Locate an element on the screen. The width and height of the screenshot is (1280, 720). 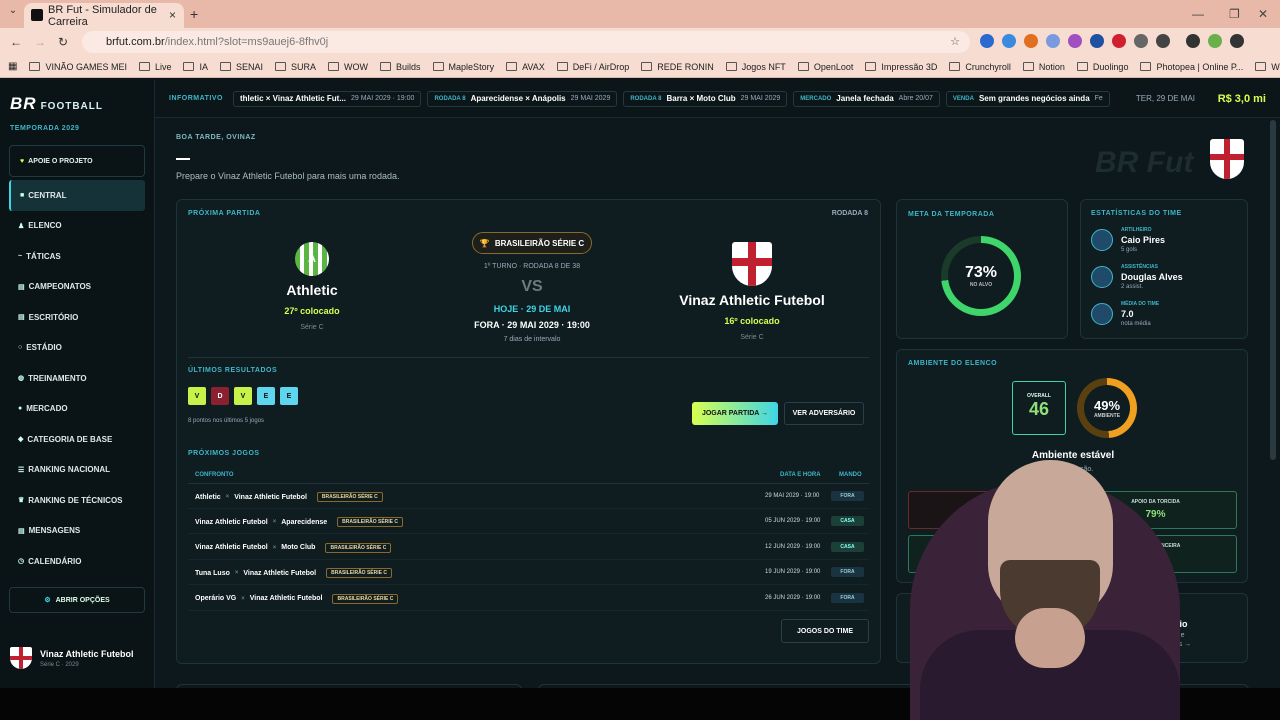
bookmark-item: Impressão 3D is located at coordinates (901, 67).